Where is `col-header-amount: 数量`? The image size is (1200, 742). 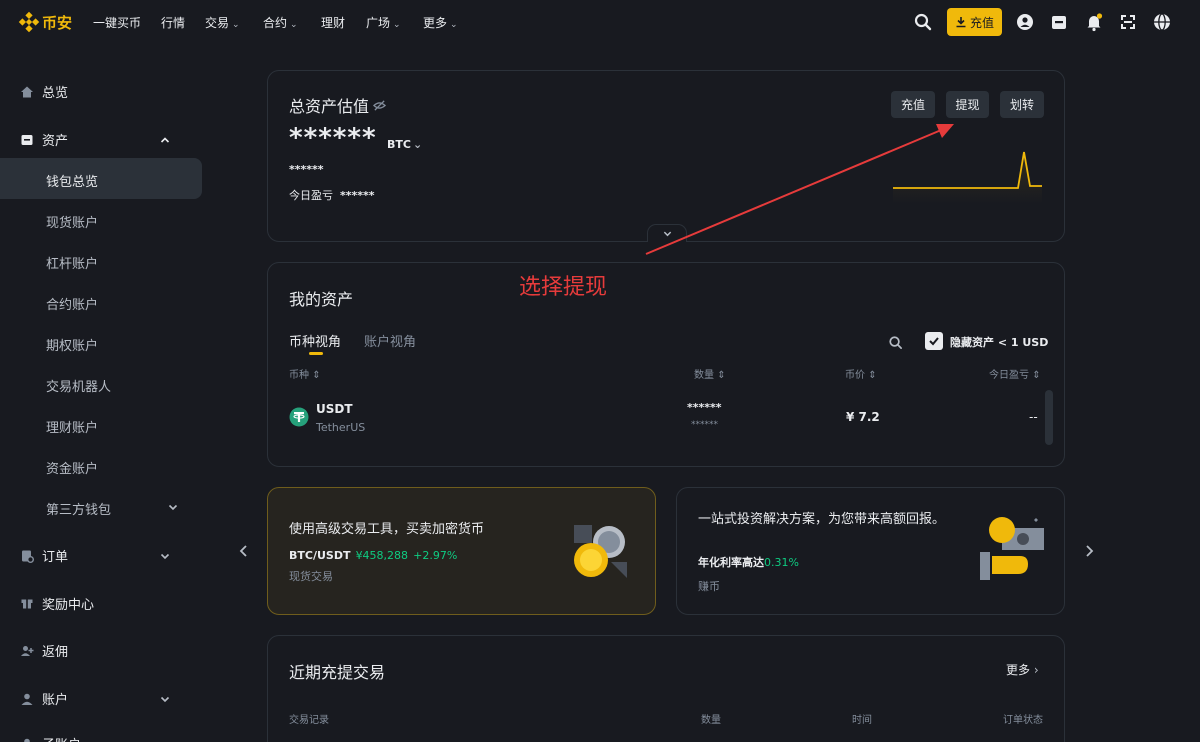
col-header-amount: 数量 is located at coordinates (711, 720).